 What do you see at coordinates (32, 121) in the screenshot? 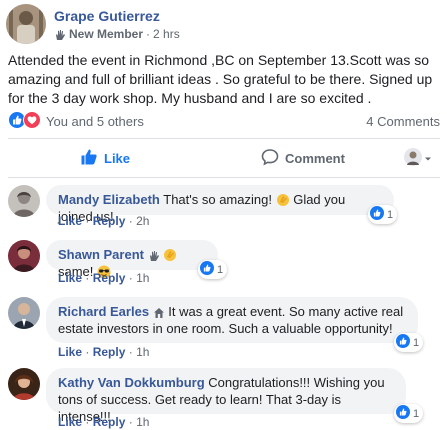
I see `love-reaction-icon` at bounding box center [32, 121].